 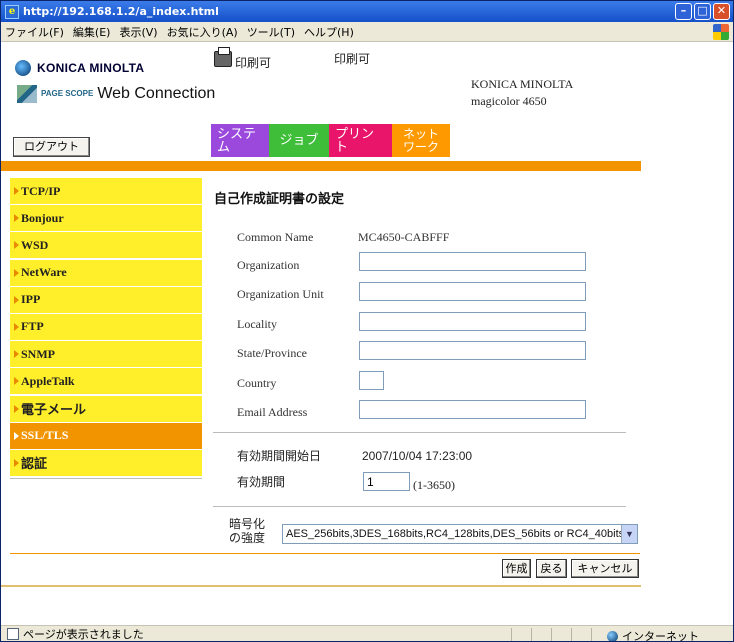 What do you see at coordinates (202, 32) in the screenshot?
I see `menu-favorites: お気に入り(A)` at bounding box center [202, 32].